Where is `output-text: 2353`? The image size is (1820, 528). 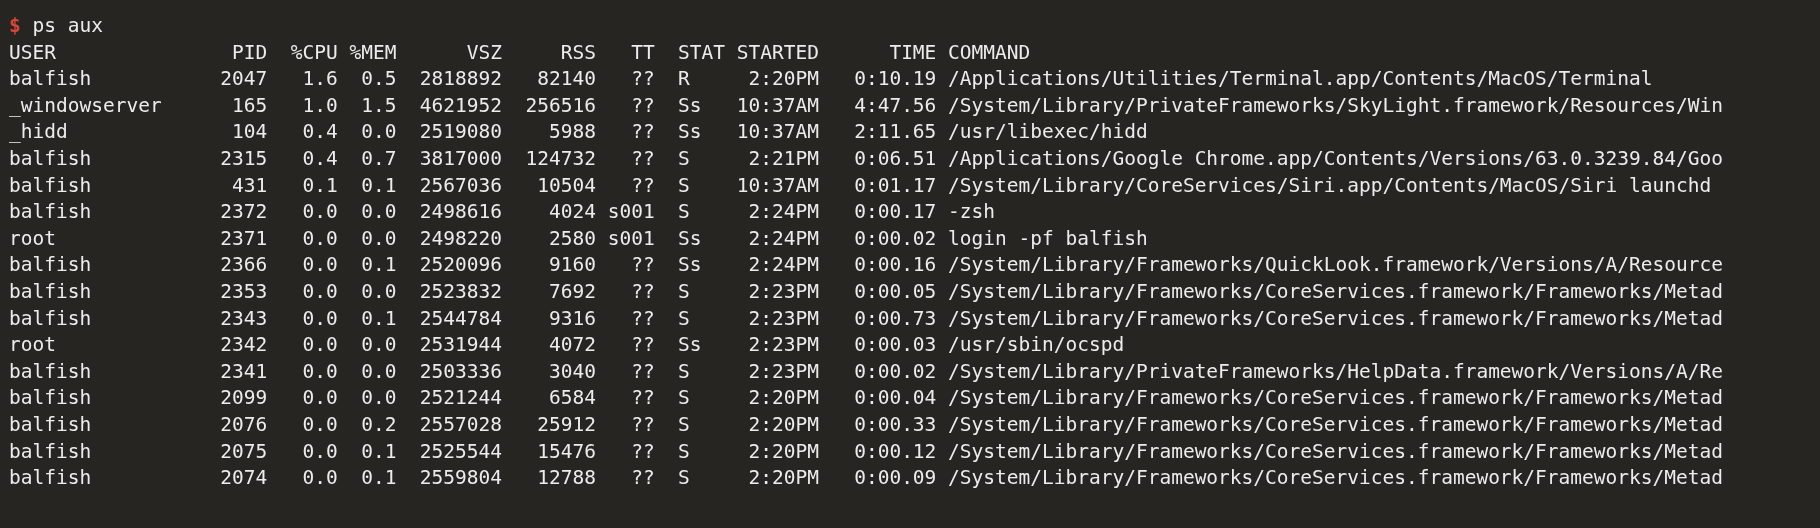
output-text: 2353 is located at coordinates (243, 291).